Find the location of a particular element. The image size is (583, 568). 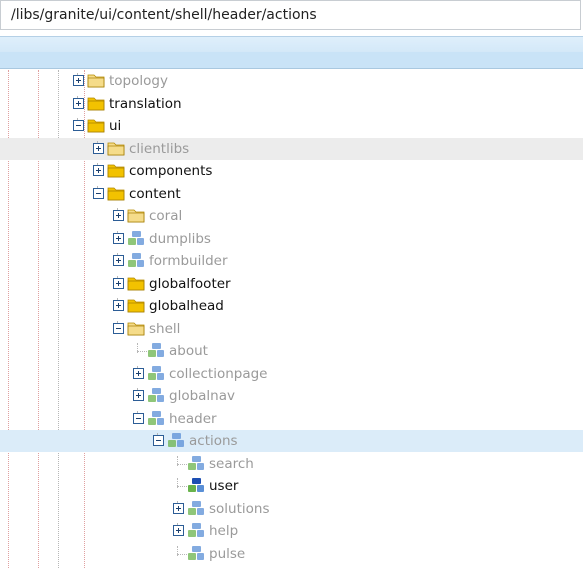

tree-node-label: header is located at coordinates (193, 418).